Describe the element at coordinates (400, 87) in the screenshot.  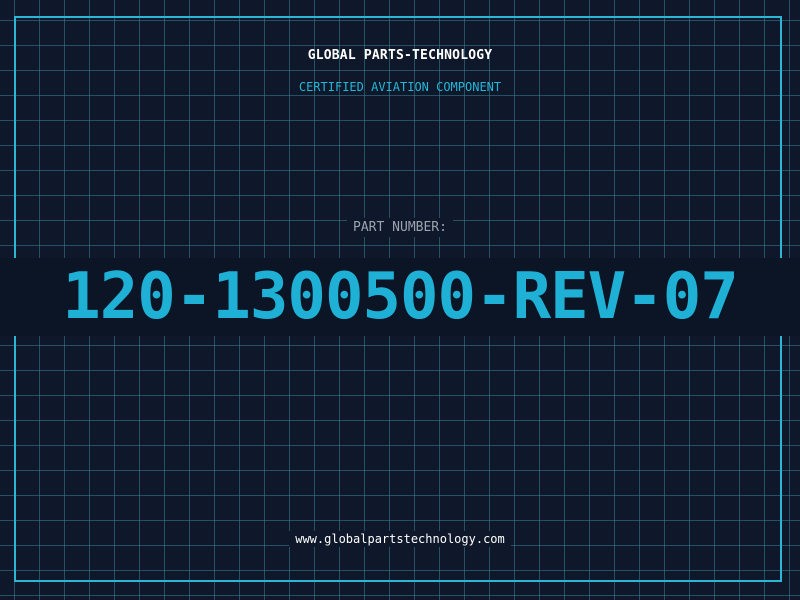
I see `certification-subtitle: CERTIFIED AVIATION COMPONENT` at that location.